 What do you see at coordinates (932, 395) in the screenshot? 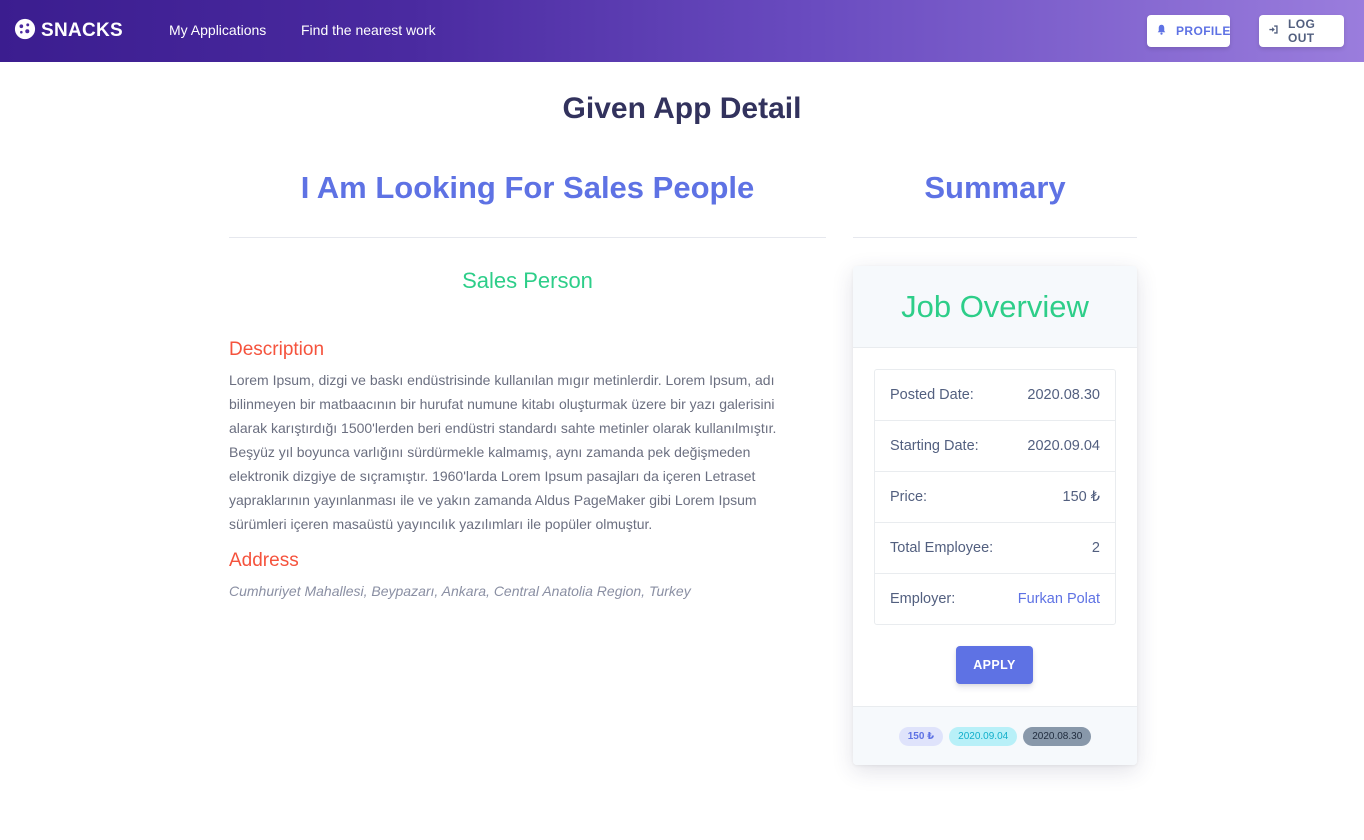
I see `posted-date-label: Posted Date:` at bounding box center [932, 395].